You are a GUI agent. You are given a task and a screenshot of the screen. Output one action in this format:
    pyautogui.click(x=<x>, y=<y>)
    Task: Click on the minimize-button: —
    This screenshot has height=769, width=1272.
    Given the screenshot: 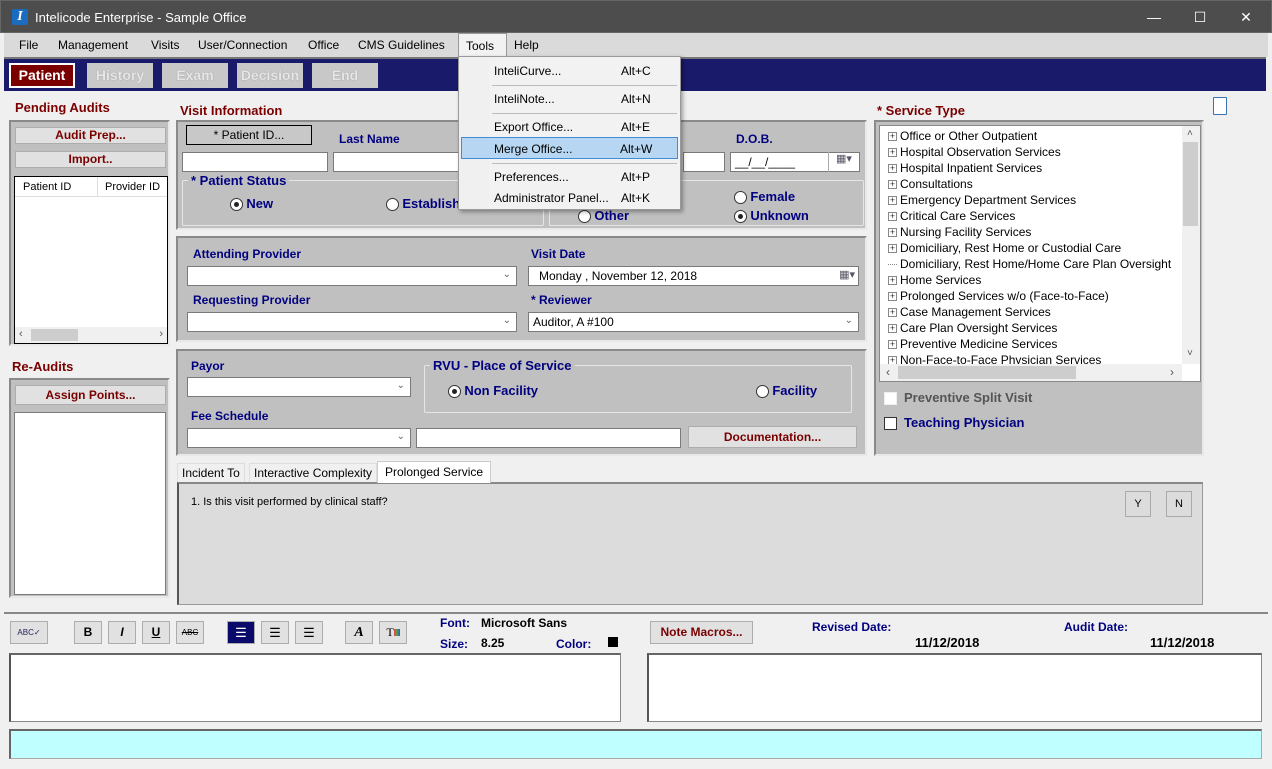 What is the action you would take?
    pyautogui.click(x=1154, y=17)
    